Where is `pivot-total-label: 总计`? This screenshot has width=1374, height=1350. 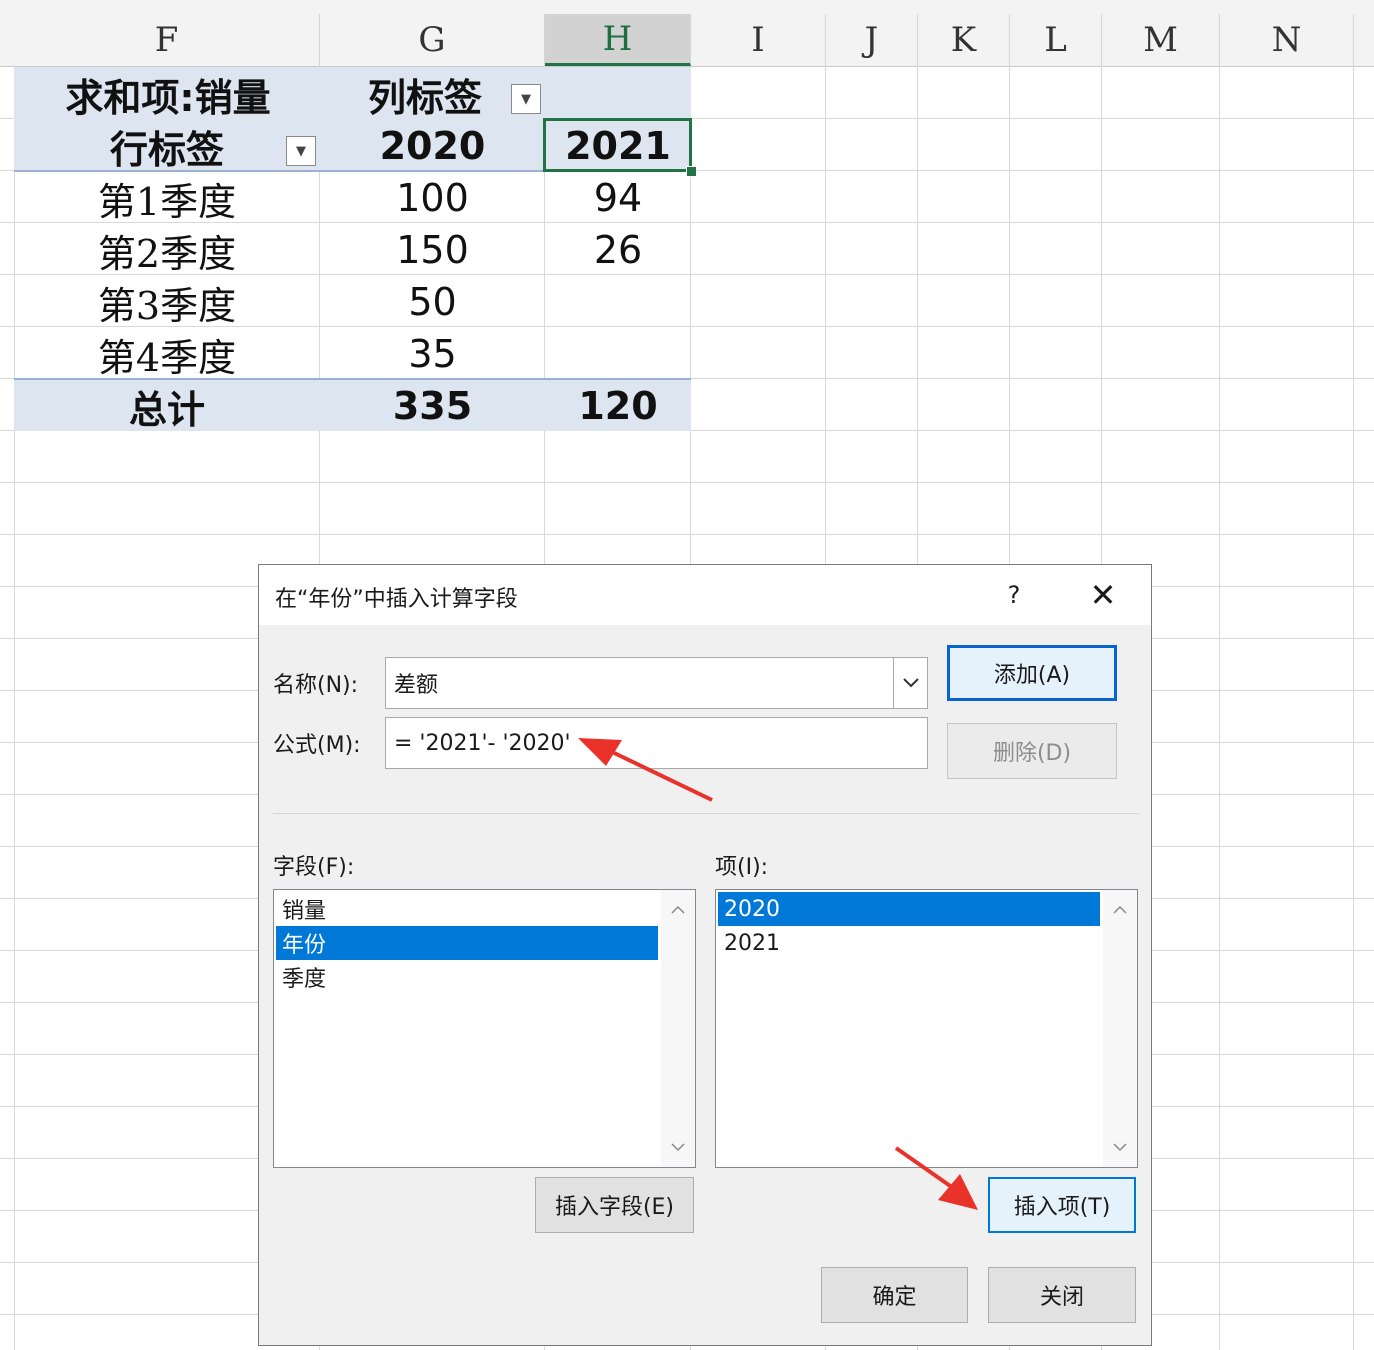
pivot-total-label: 总计 is located at coordinates (167, 406).